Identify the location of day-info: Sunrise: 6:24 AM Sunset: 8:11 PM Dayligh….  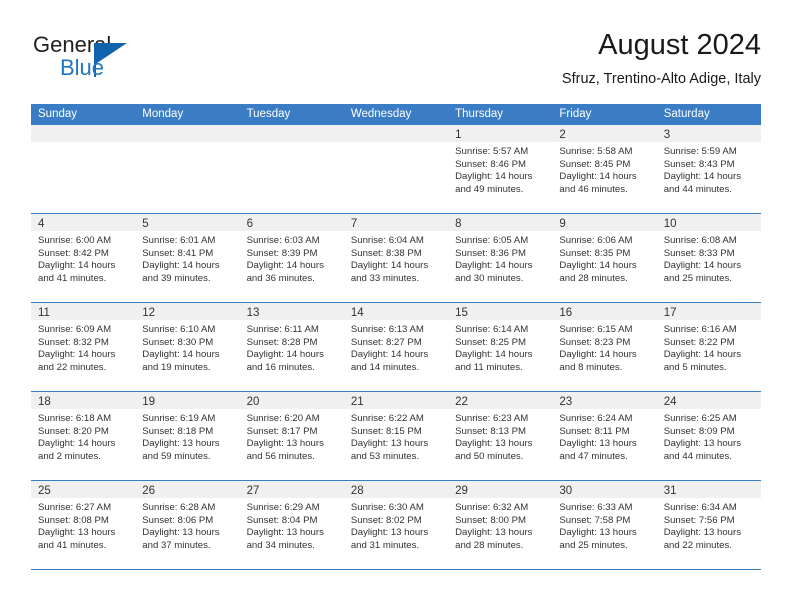
(604, 436).